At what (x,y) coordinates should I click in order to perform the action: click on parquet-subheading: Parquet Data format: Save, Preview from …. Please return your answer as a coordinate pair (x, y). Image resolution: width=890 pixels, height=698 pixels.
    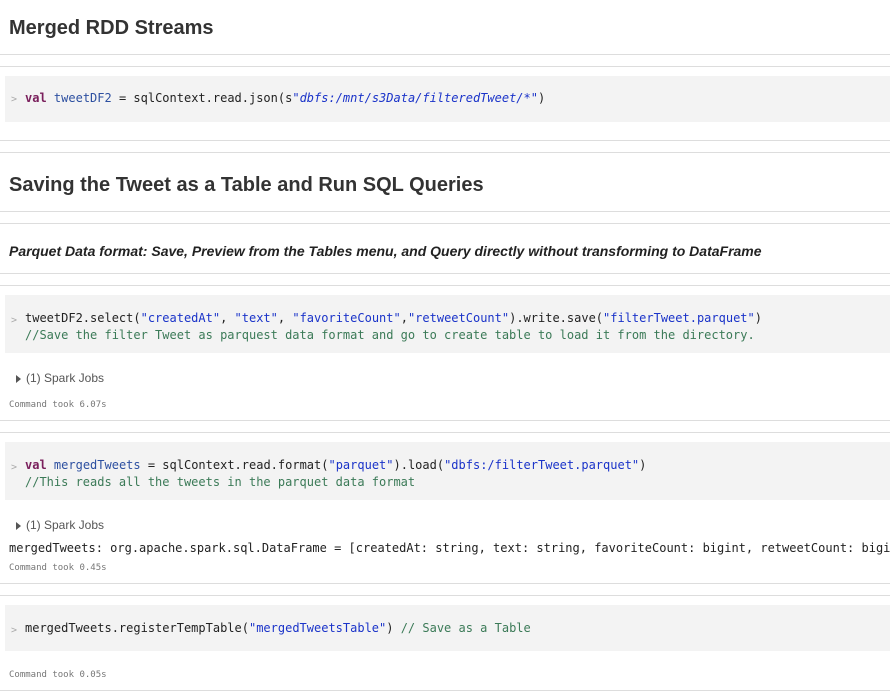
    Looking at the image, I should click on (385, 251).